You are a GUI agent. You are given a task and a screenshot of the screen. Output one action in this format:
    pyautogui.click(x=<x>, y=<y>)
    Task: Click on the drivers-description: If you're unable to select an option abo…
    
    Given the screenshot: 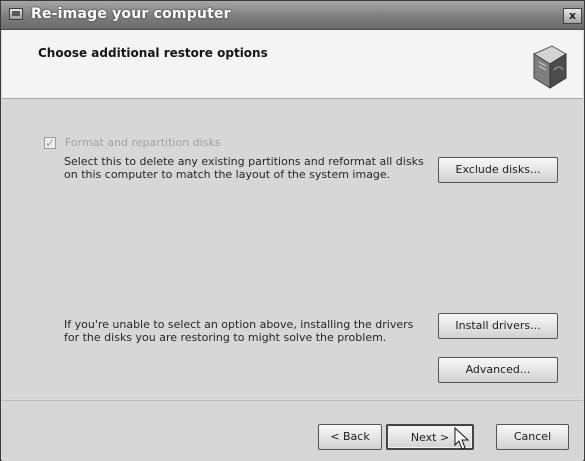 What is the action you would take?
    pyautogui.click(x=238, y=331)
    